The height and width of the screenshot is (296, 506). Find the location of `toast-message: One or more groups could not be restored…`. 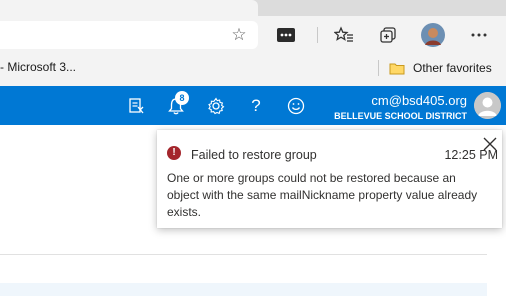

toast-message: One or more groups could not be restored… is located at coordinates (322, 195).